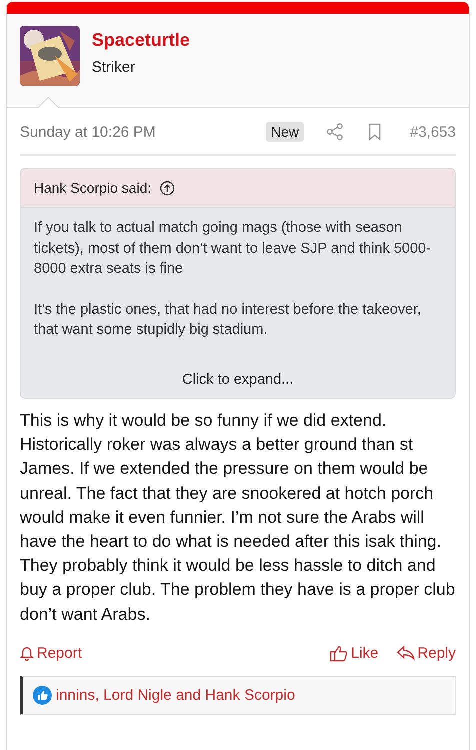  Describe the element at coordinates (339, 653) in the screenshot. I see `thumbs-up-icon` at that location.